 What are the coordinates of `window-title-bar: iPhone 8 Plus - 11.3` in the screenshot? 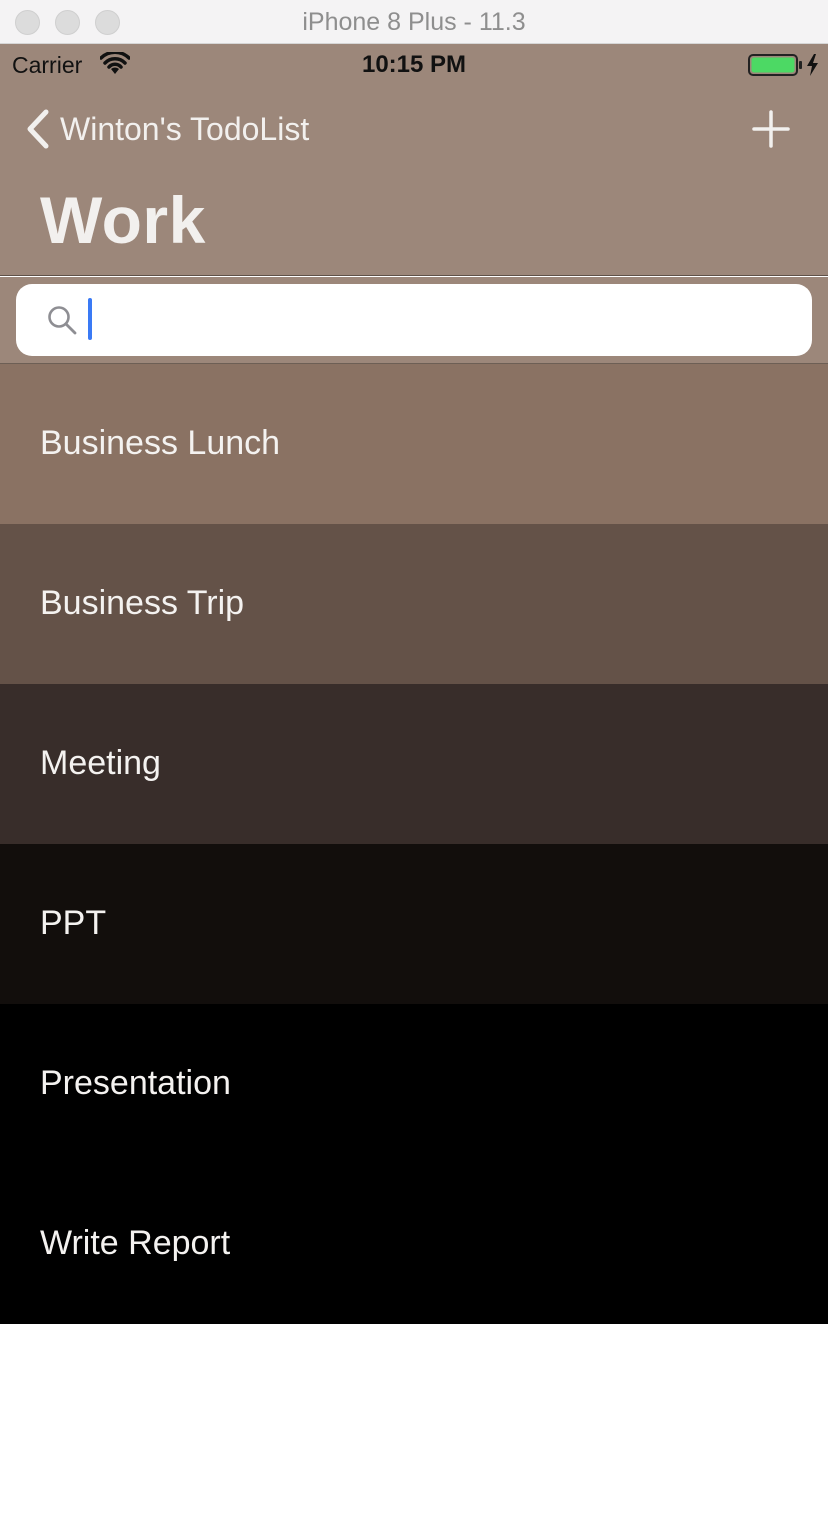 It's located at (414, 22).